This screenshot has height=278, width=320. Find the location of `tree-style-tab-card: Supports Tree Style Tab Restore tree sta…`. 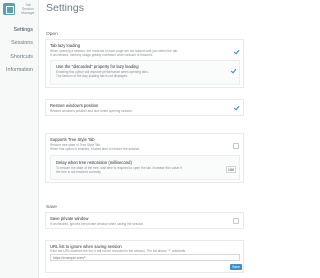

tree-style-tab-card: Supports Tree Style Tab Restore tree sta… is located at coordinates (144, 158).